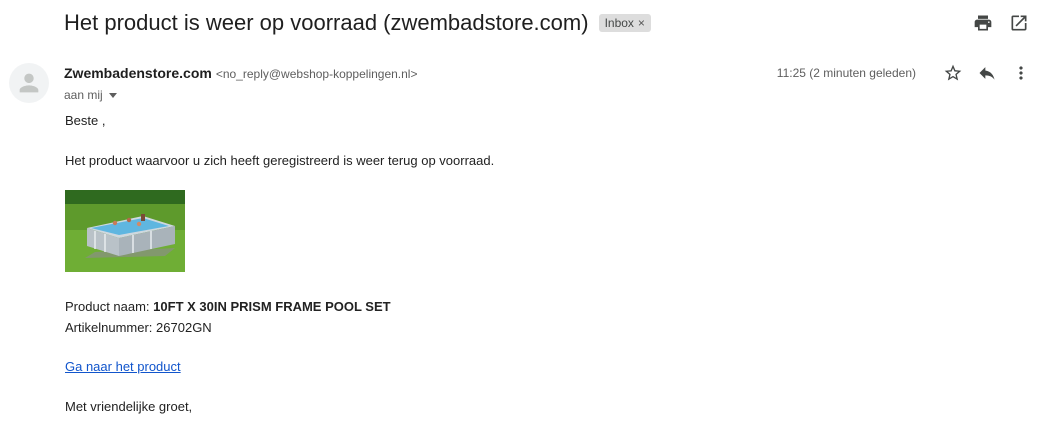 The height and width of the screenshot is (431, 1046). Describe the element at coordinates (83, 95) in the screenshot. I see `recipient-text: aan mij` at that location.